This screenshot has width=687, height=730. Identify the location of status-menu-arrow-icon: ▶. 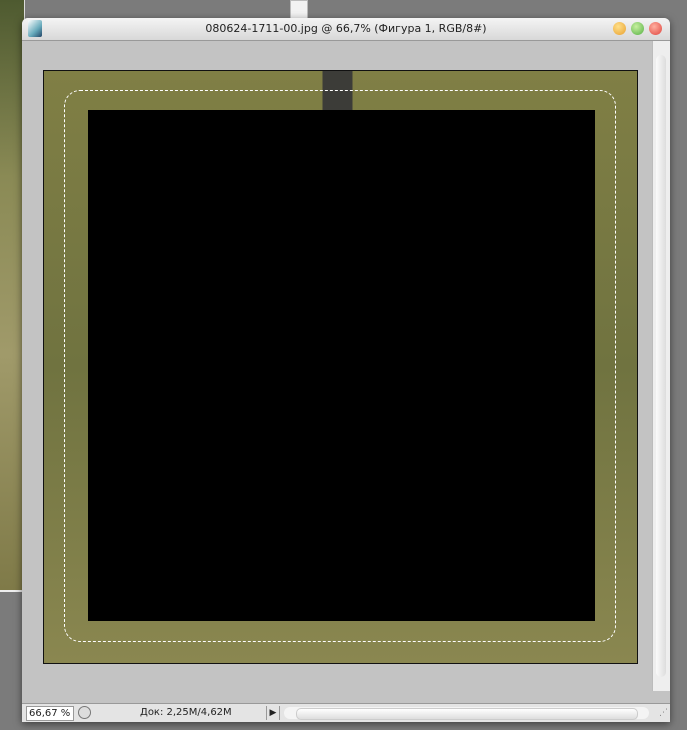
(273, 713).